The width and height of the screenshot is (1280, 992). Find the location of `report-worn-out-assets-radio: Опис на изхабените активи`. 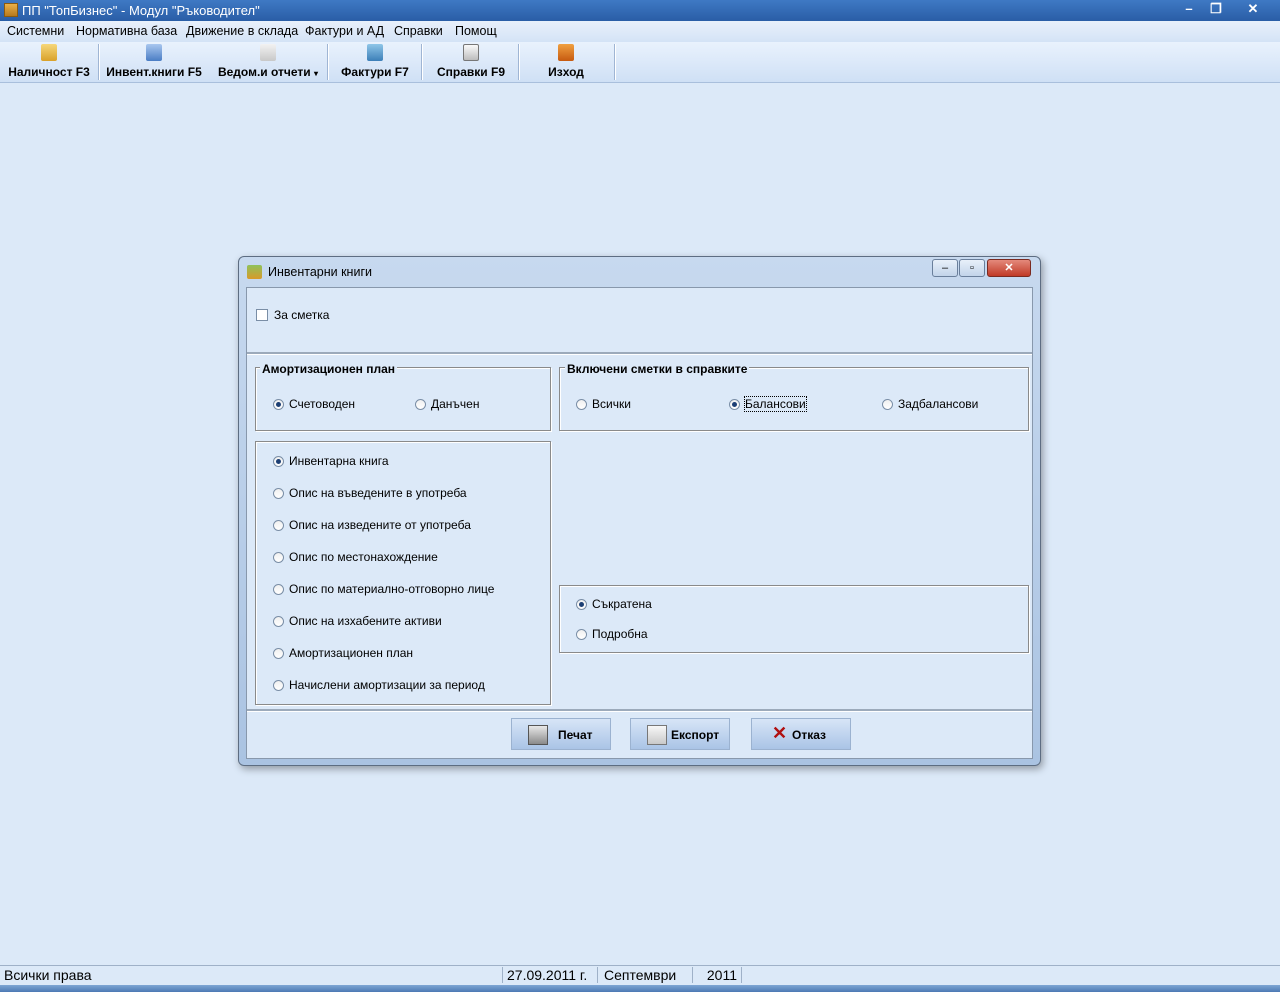

report-worn-out-assets-radio: Опис на изхабените активи is located at coordinates (357, 621).